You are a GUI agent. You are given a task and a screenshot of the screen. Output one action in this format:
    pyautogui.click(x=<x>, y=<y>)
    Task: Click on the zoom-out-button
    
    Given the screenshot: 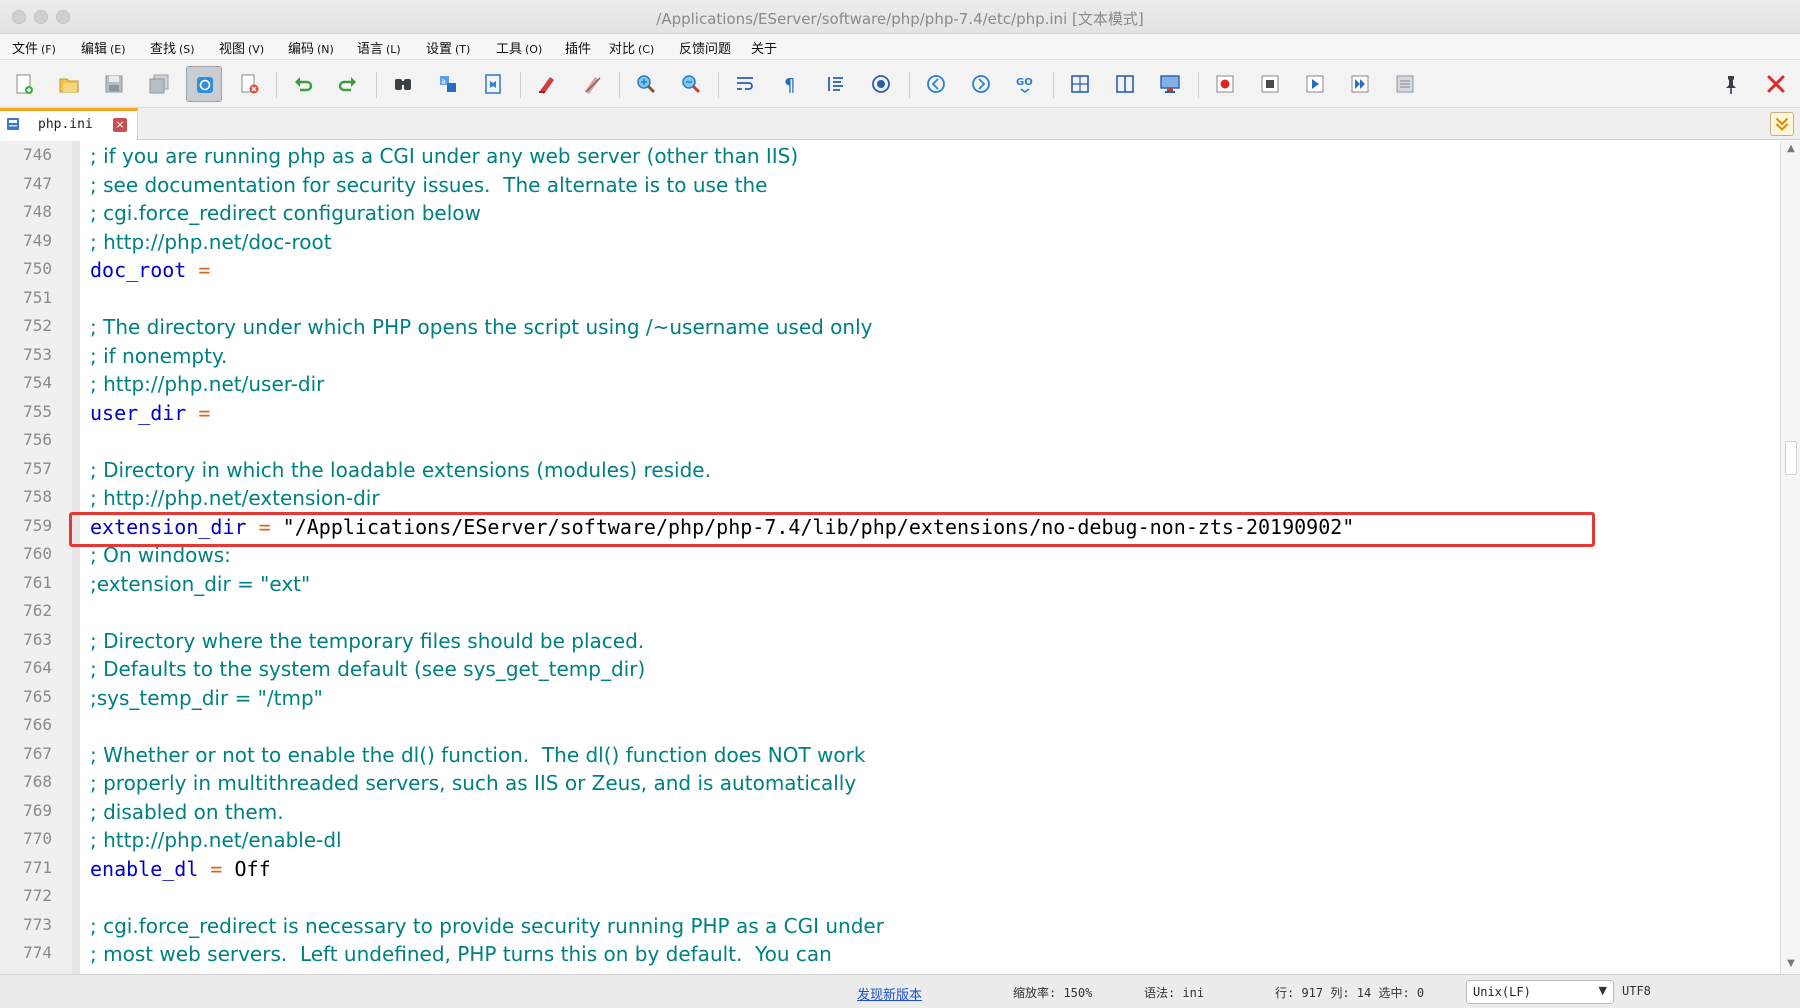 What is the action you would take?
    pyautogui.click(x=691, y=84)
    